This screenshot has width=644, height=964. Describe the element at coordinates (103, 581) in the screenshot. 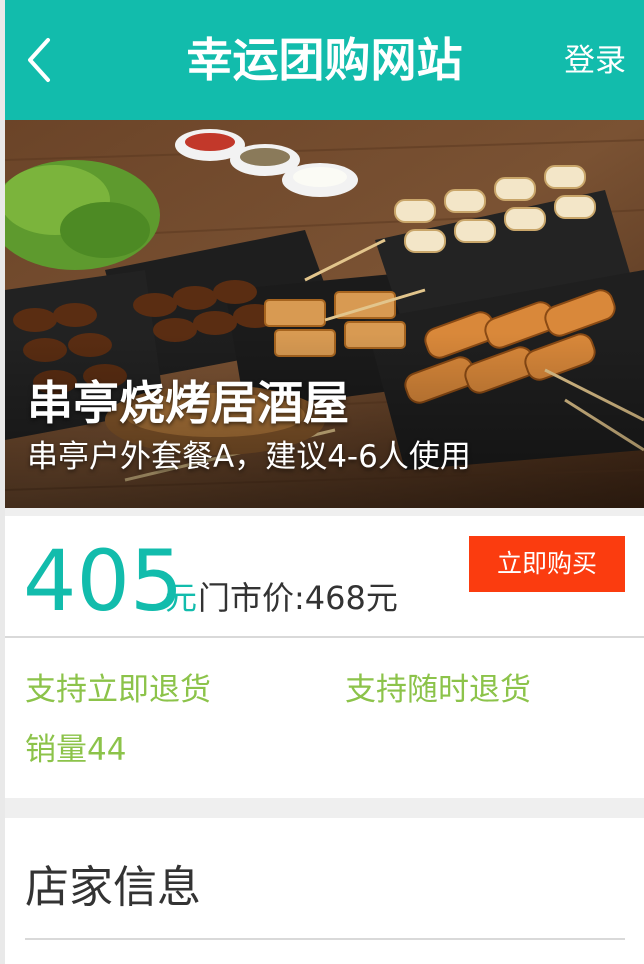

I see `deal-price: 405` at that location.